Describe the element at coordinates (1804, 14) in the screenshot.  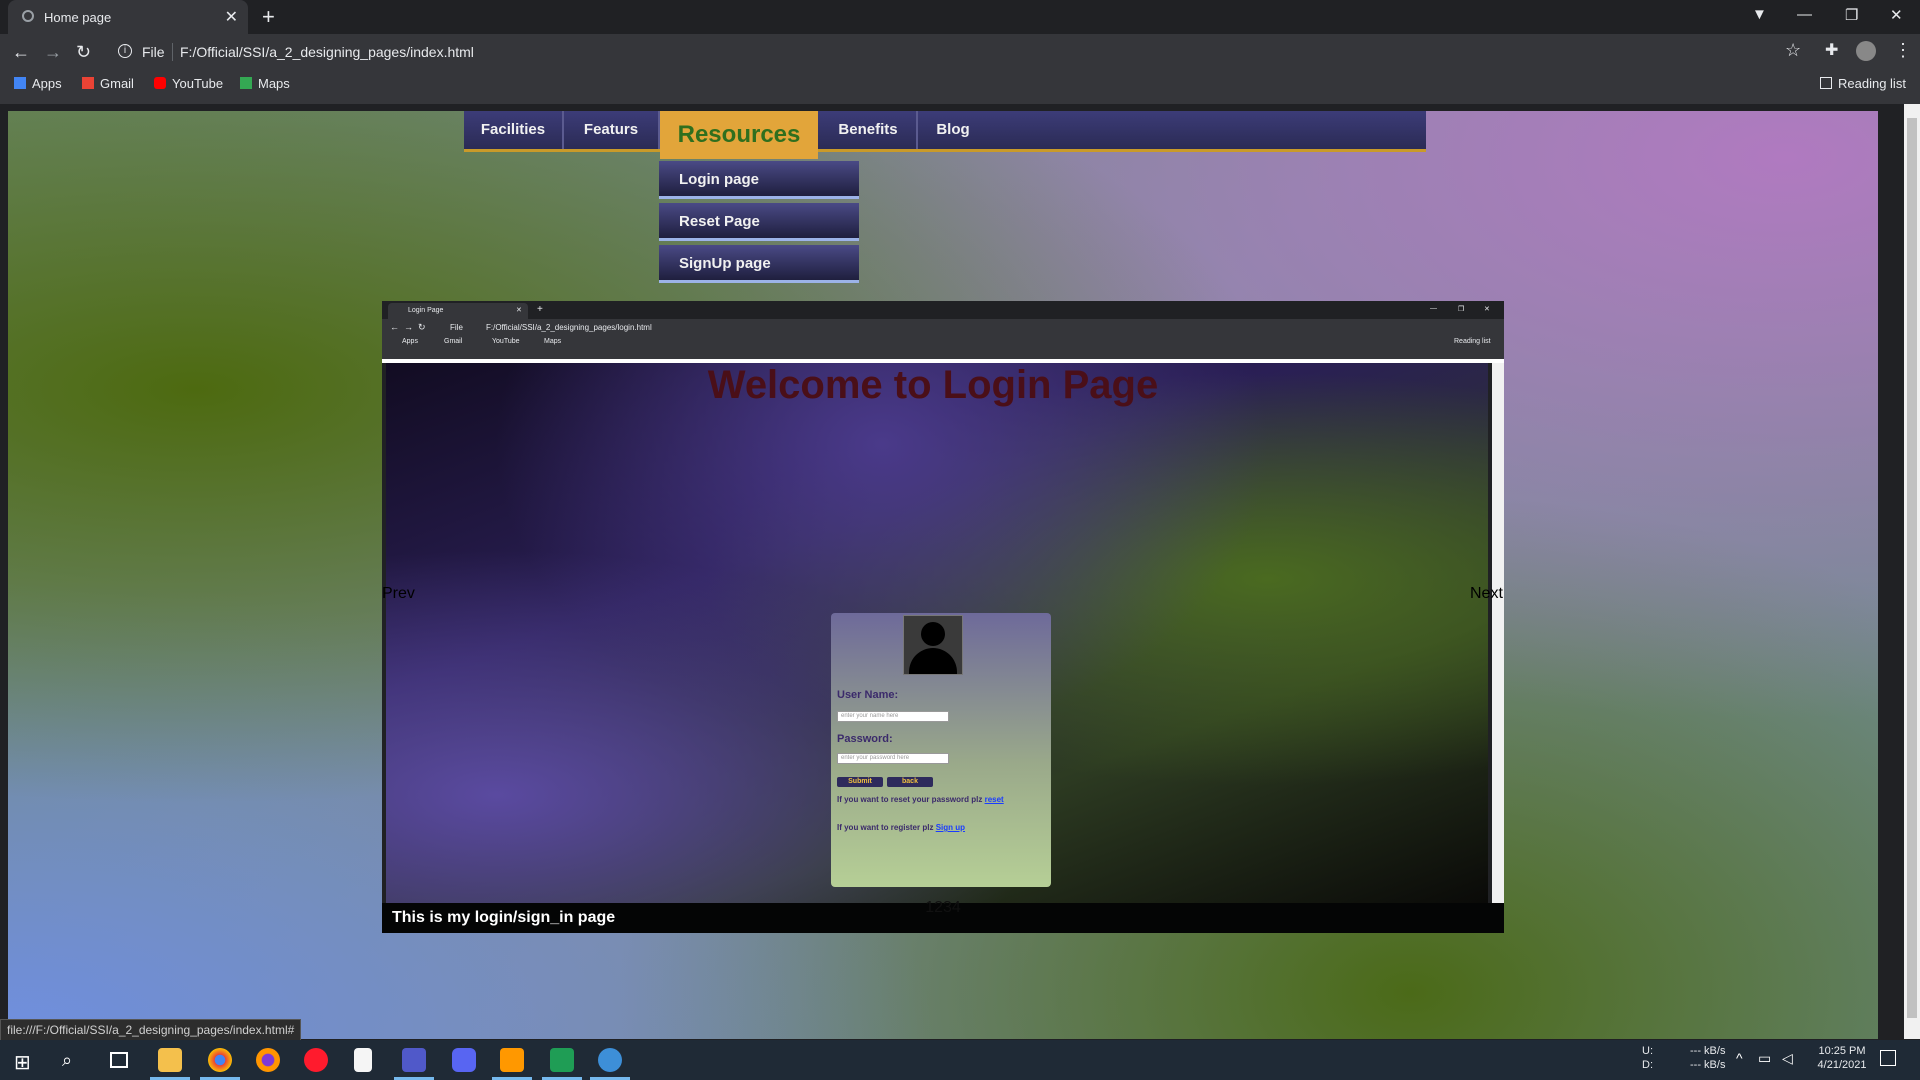
I see `minimize-button: —` at that location.